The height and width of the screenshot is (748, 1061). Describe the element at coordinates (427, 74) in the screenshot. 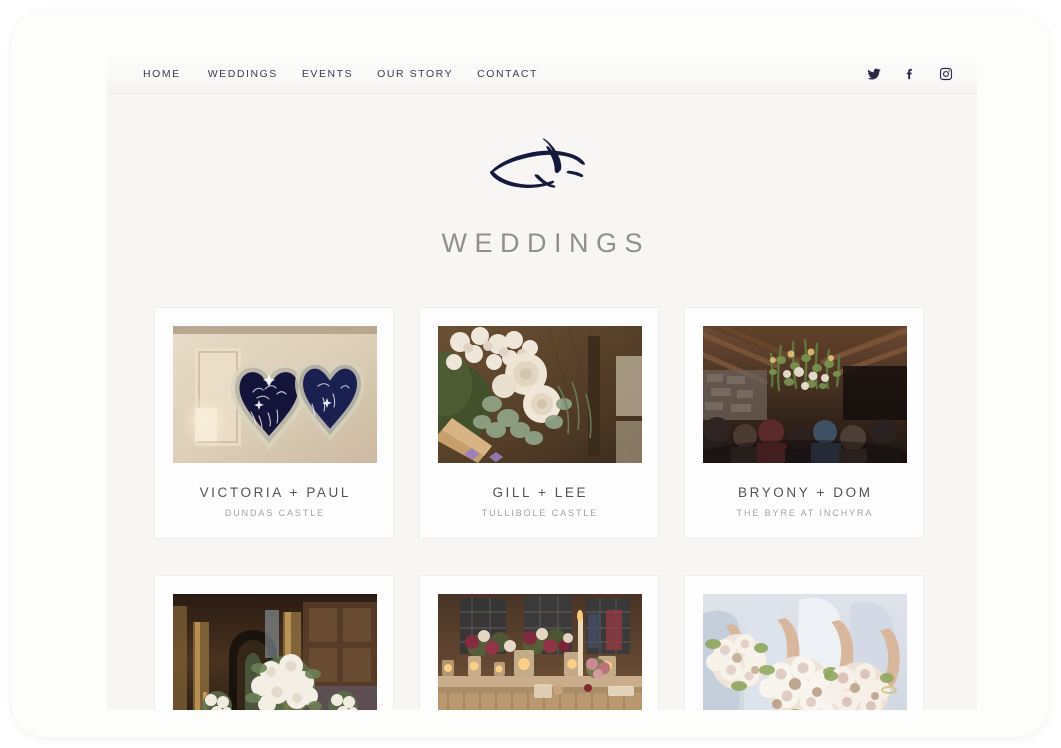

I see `nav-item-our-story: OUR STORY` at that location.